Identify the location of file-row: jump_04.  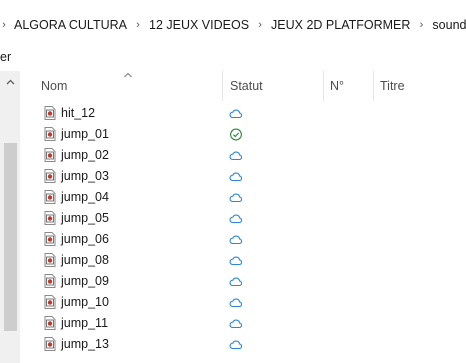
(243, 197).